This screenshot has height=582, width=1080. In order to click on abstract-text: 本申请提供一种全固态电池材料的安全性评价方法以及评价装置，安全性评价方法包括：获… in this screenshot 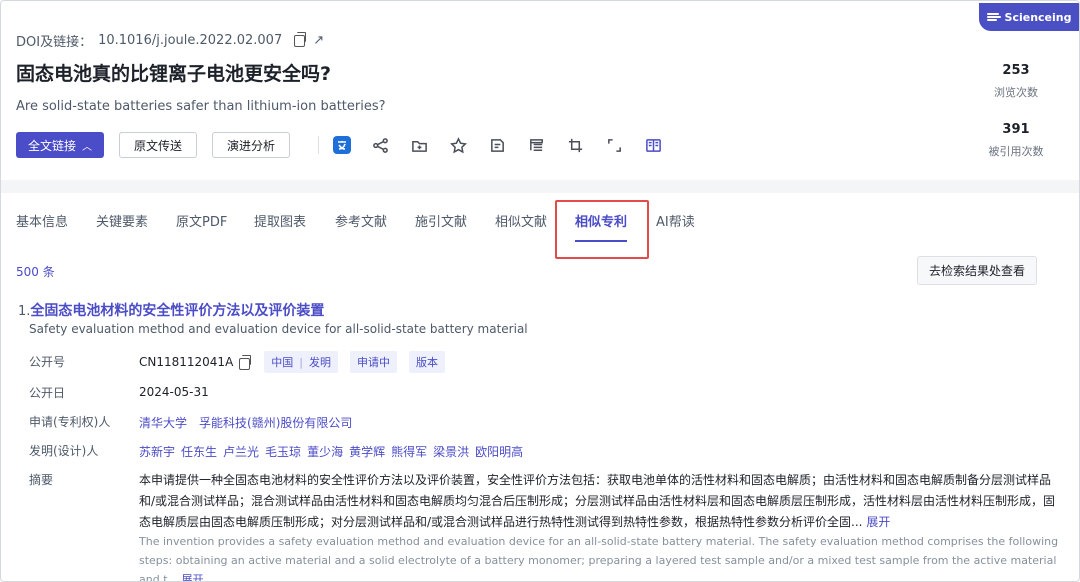, I will do `click(600, 501)`.